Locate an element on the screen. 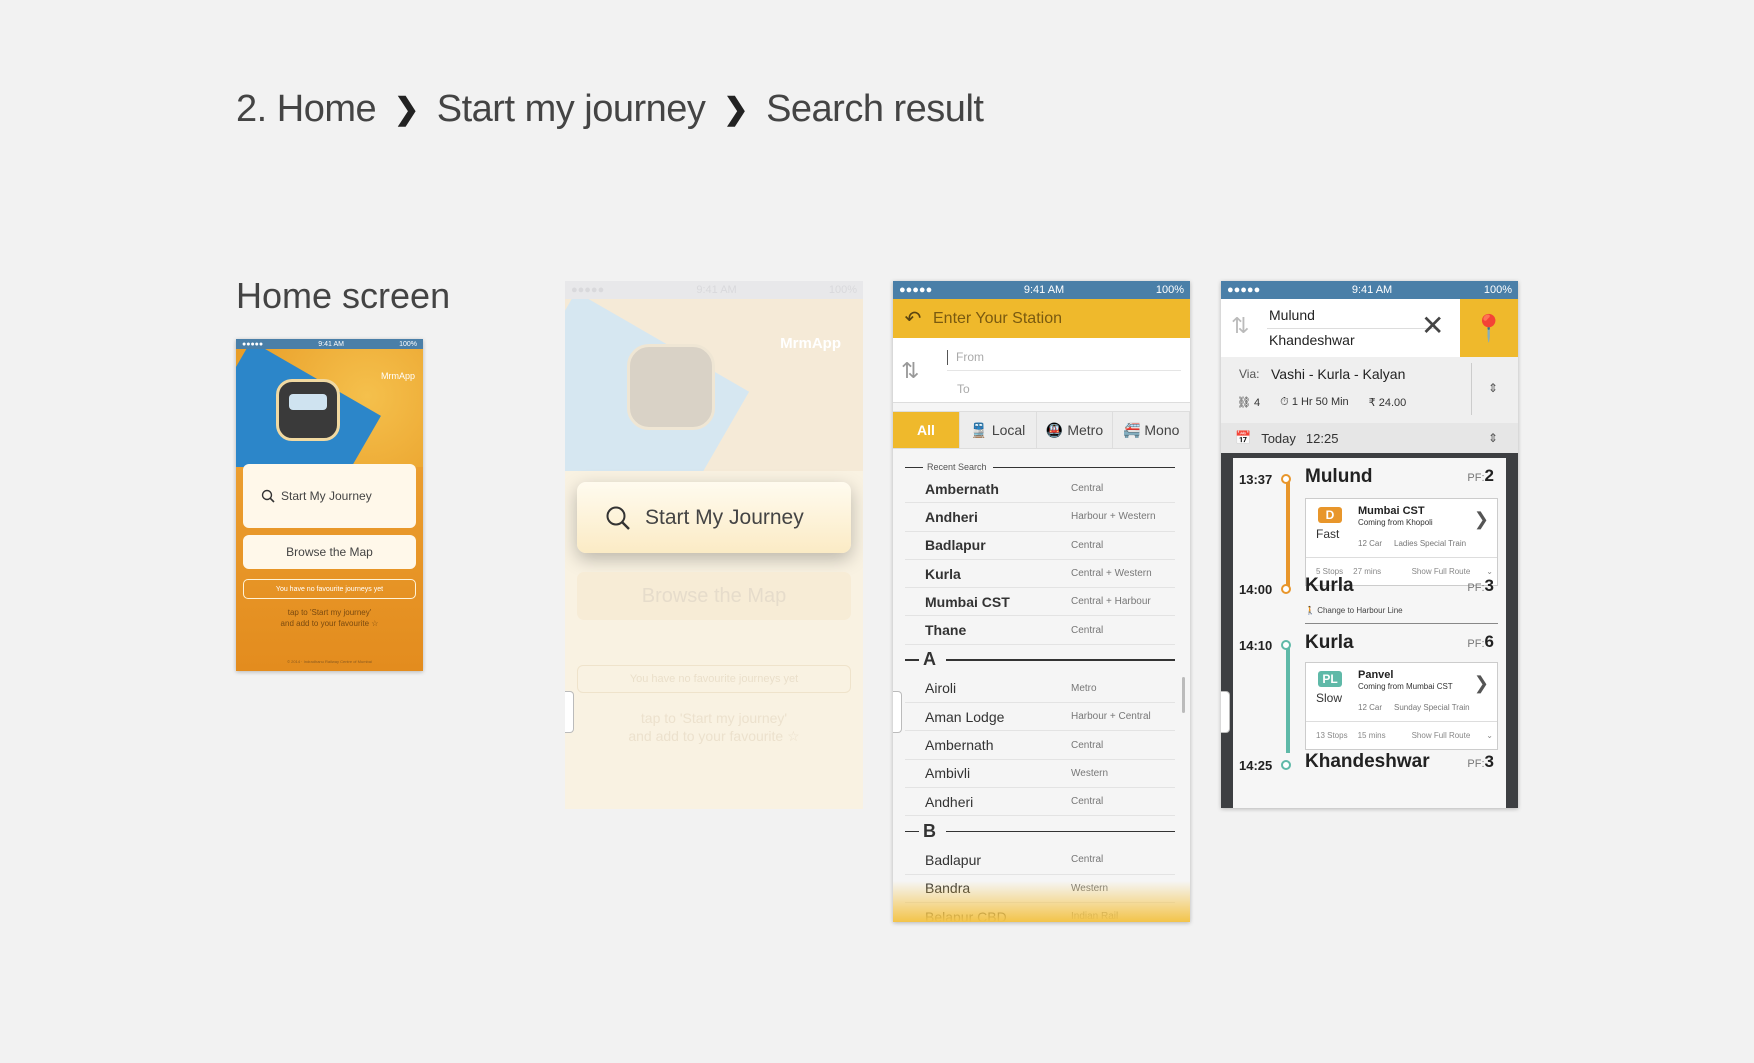 This screenshot has height=1063, width=1754. tab-all: All is located at coordinates (926, 430).